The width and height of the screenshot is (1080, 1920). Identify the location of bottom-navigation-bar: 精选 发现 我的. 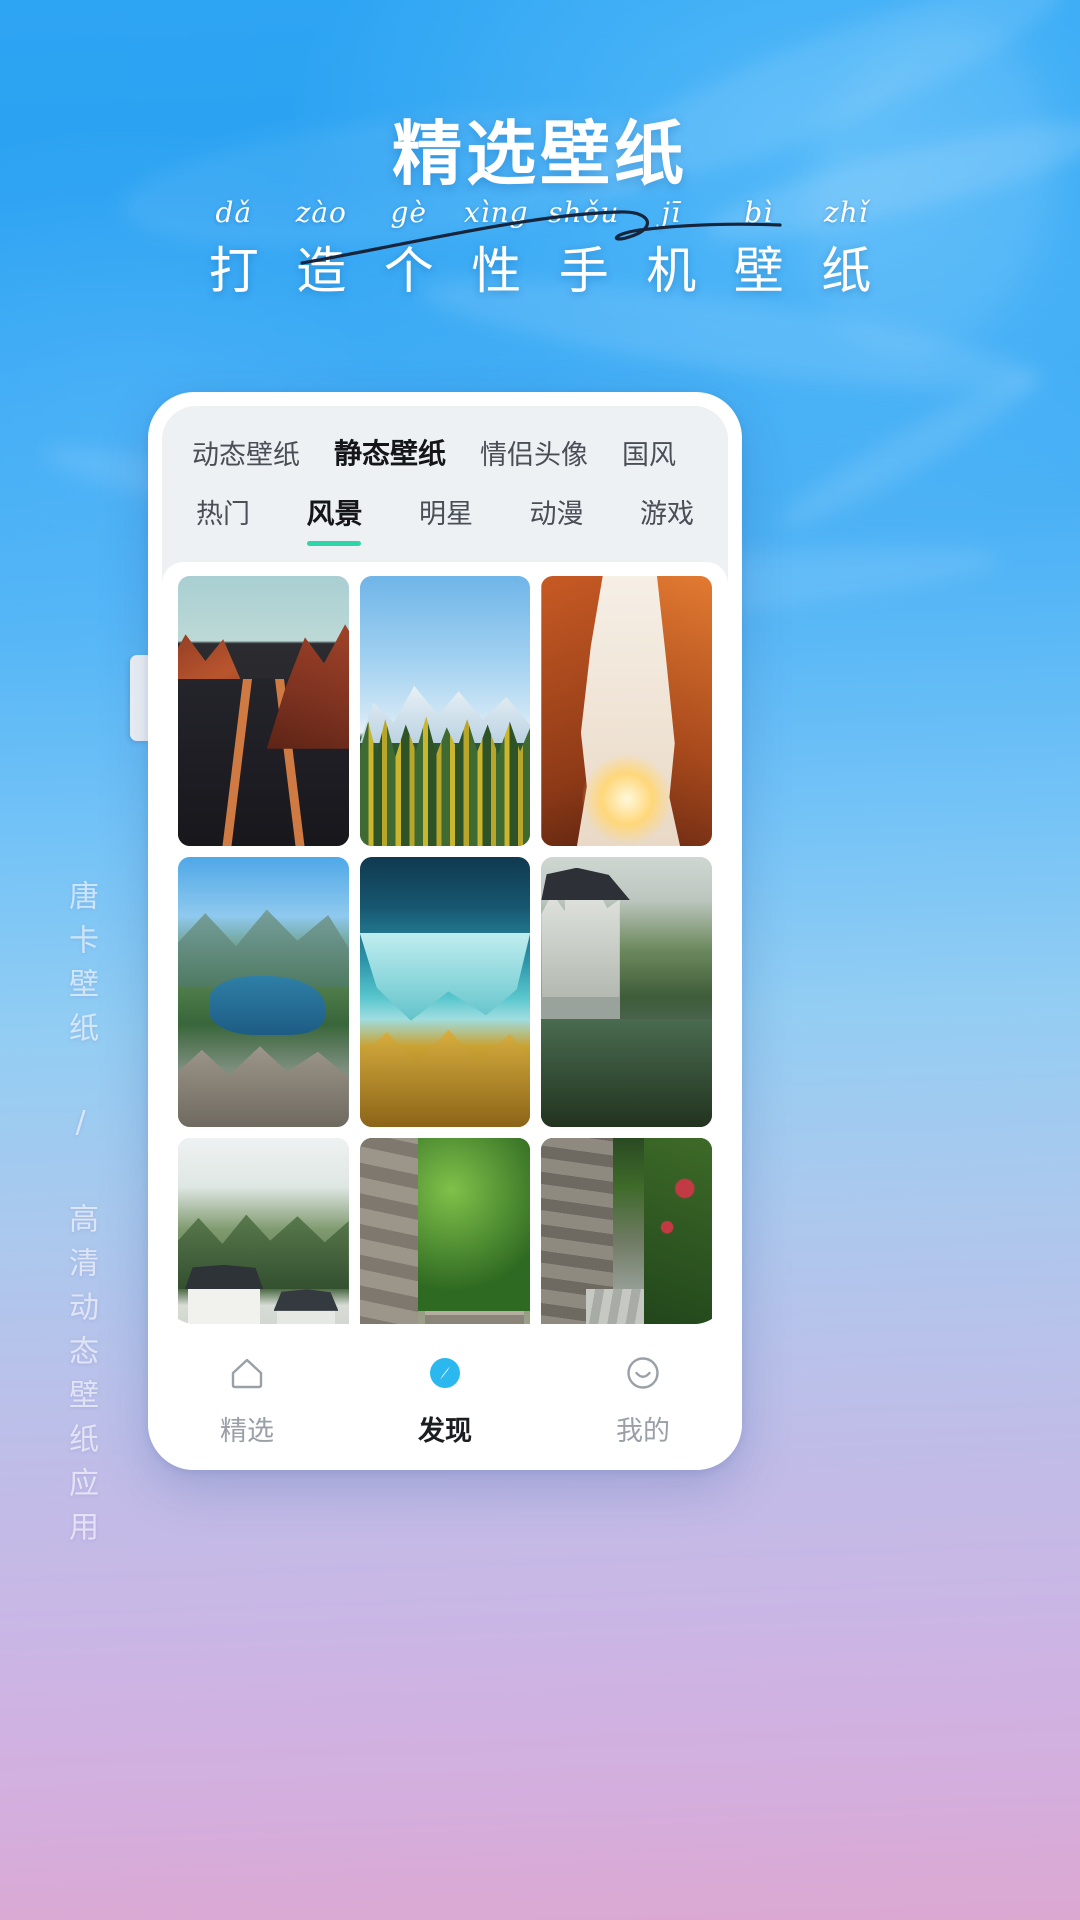
(445, 1404).